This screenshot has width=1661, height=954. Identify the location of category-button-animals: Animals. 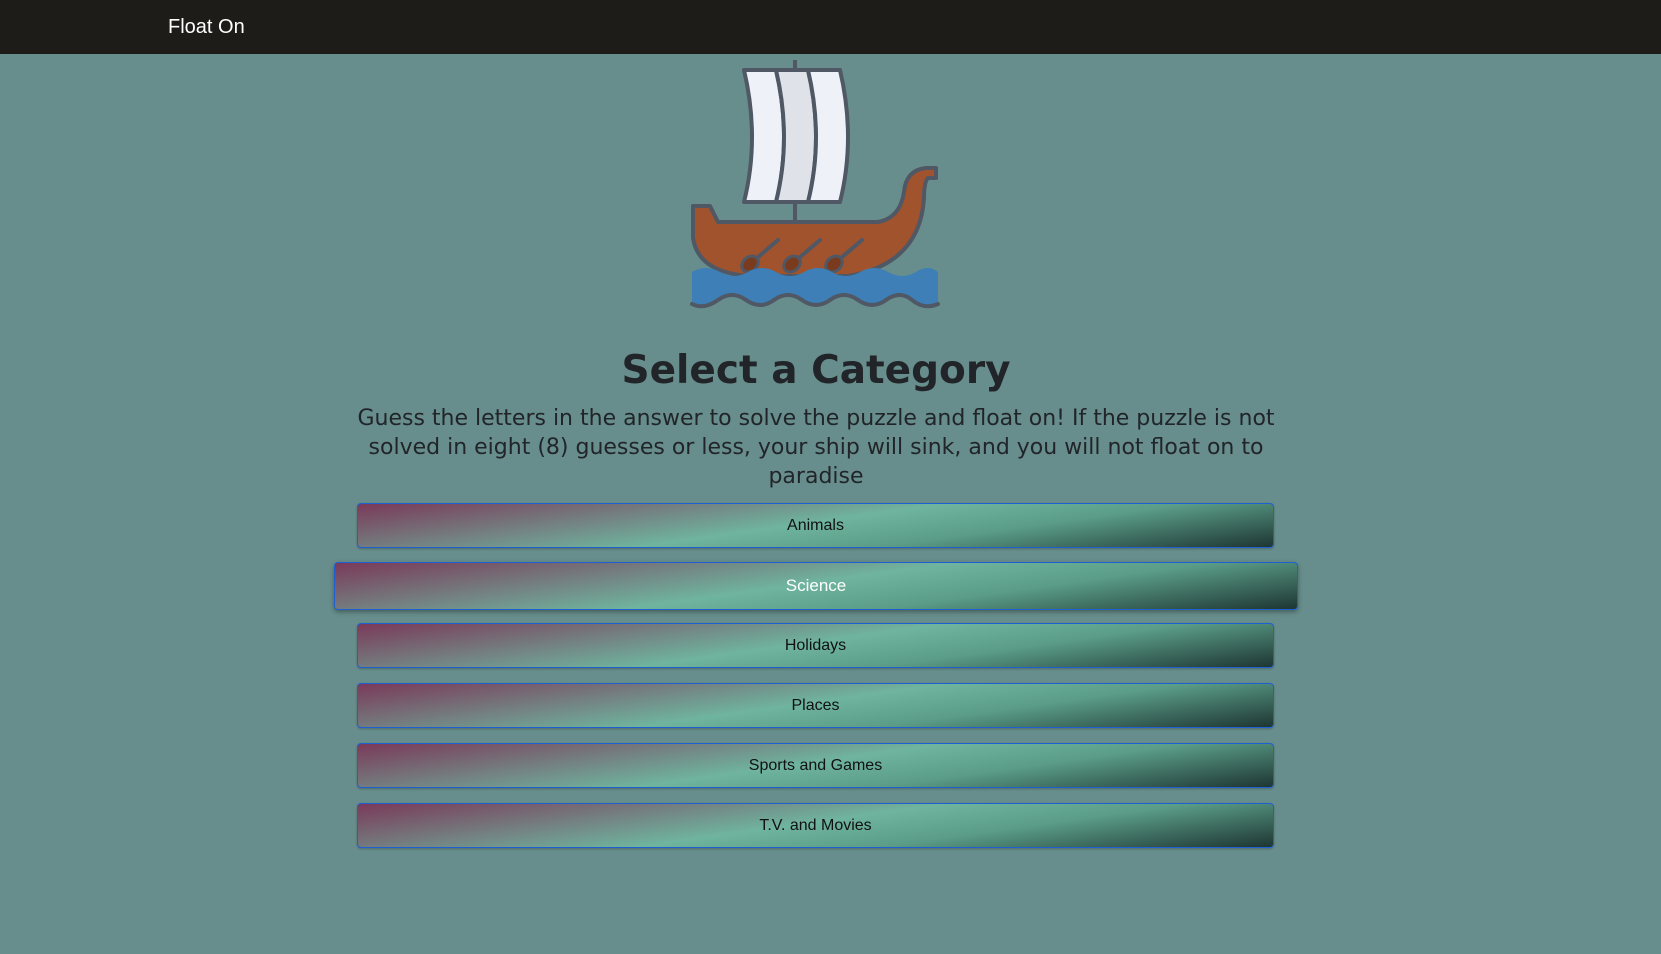
(815, 525).